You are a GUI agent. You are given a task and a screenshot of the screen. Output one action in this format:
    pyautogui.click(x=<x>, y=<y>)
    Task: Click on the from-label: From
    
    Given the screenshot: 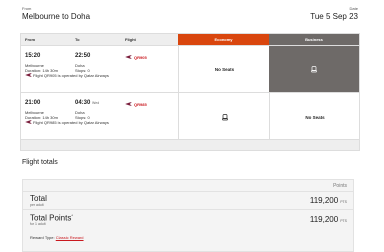 What is the action you would take?
    pyautogui.click(x=27, y=8)
    